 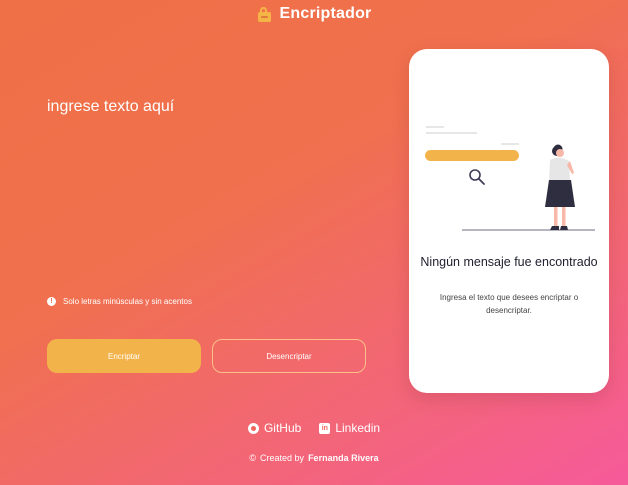 I want to click on footer-links: GitHub in Linkedin, so click(x=314, y=428).